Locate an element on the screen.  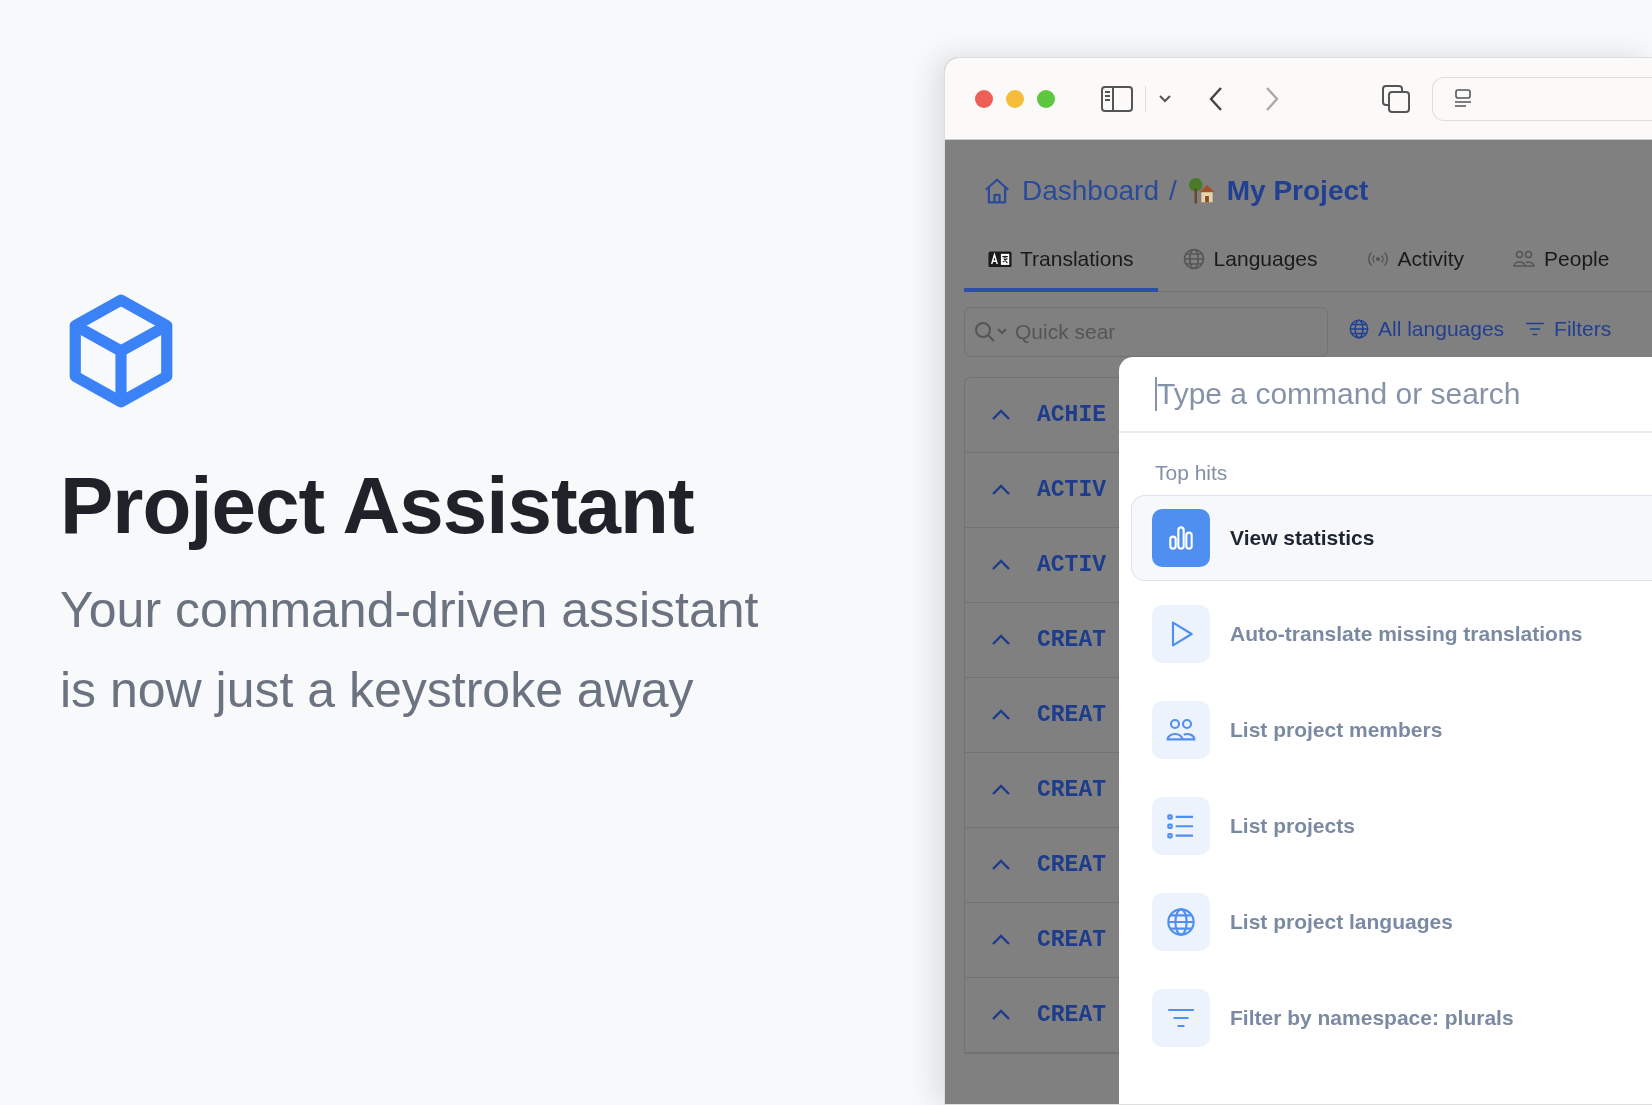
tabs-overview-icon is located at coordinates (1396, 98).